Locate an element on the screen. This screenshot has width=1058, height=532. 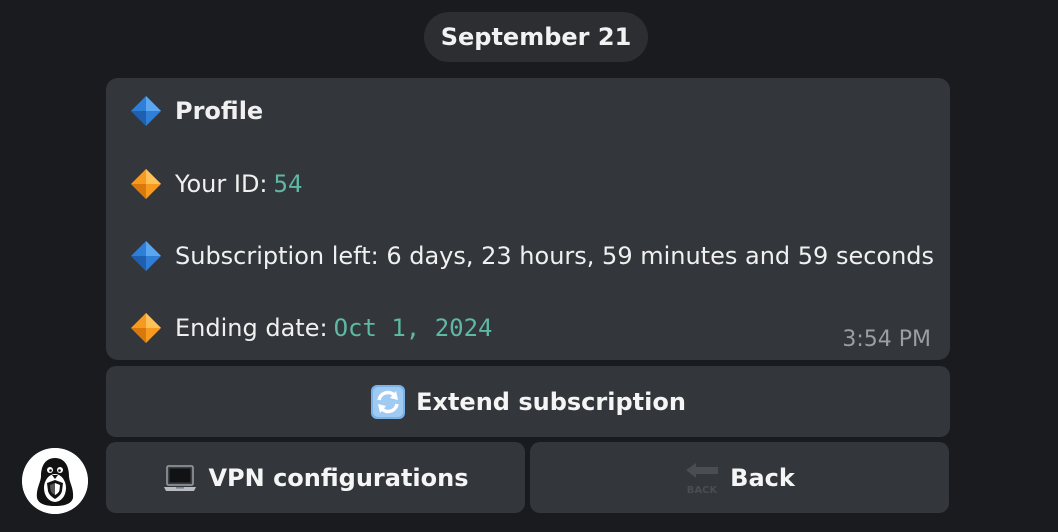
date-separator: September 21 is located at coordinates (536, 37).